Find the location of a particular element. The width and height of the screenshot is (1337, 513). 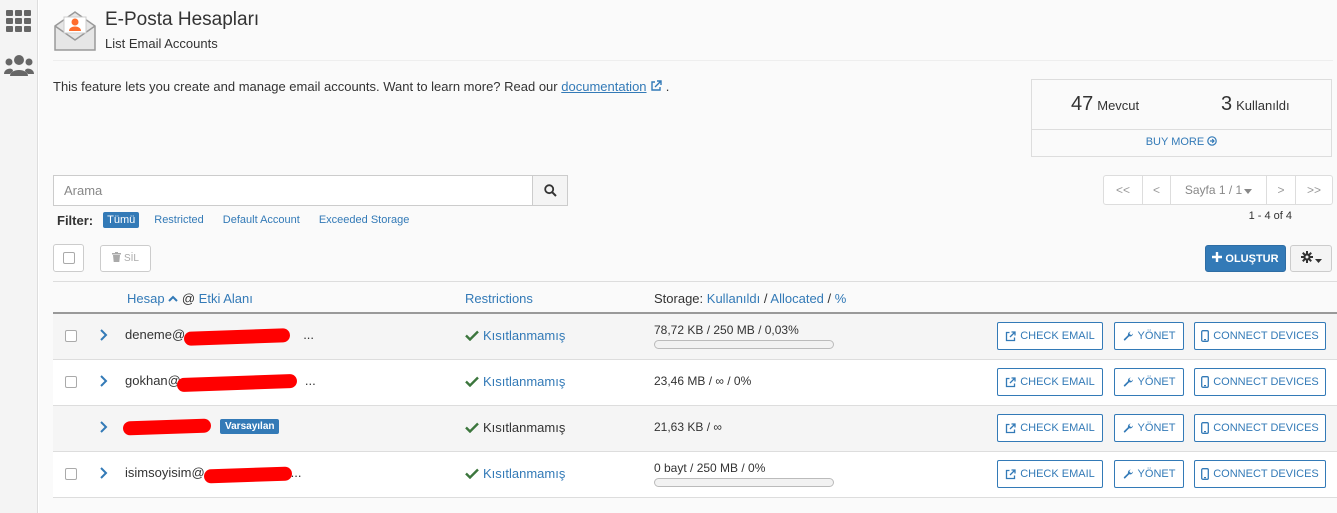

create-account-button: OLUŞTUR is located at coordinates (1245, 258).